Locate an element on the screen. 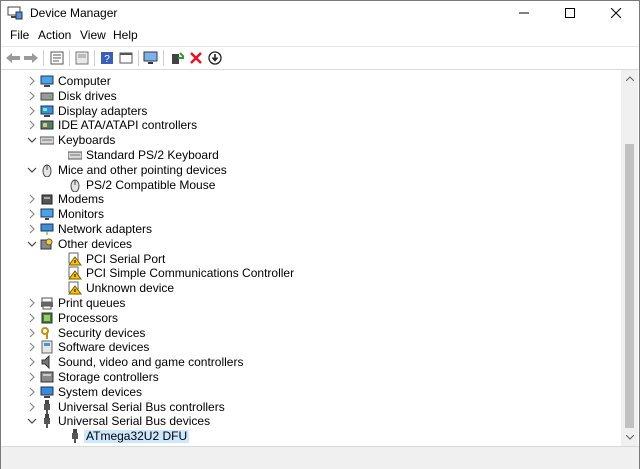 The width and height of the screenshot is (640, 469). tree-item-label: Storage controllers is located at coordinates (108, 377).